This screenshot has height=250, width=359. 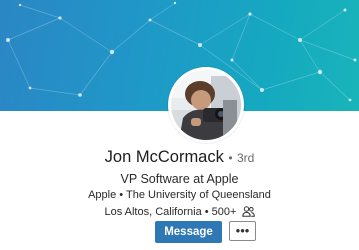 What do you see at coordinates (164, 157) in the screenshot?
I see `profile-name: Jon McCormack` at bounding box center [164, 157].